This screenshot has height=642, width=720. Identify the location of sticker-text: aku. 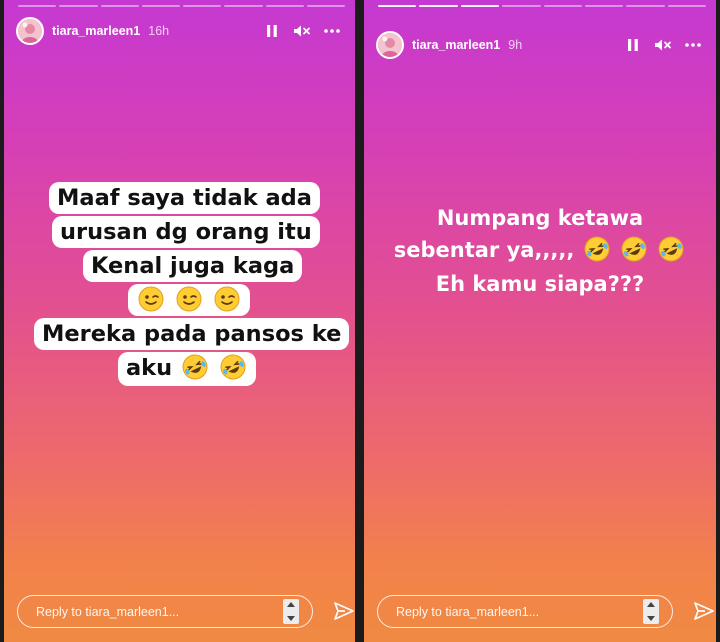
(149, 368).